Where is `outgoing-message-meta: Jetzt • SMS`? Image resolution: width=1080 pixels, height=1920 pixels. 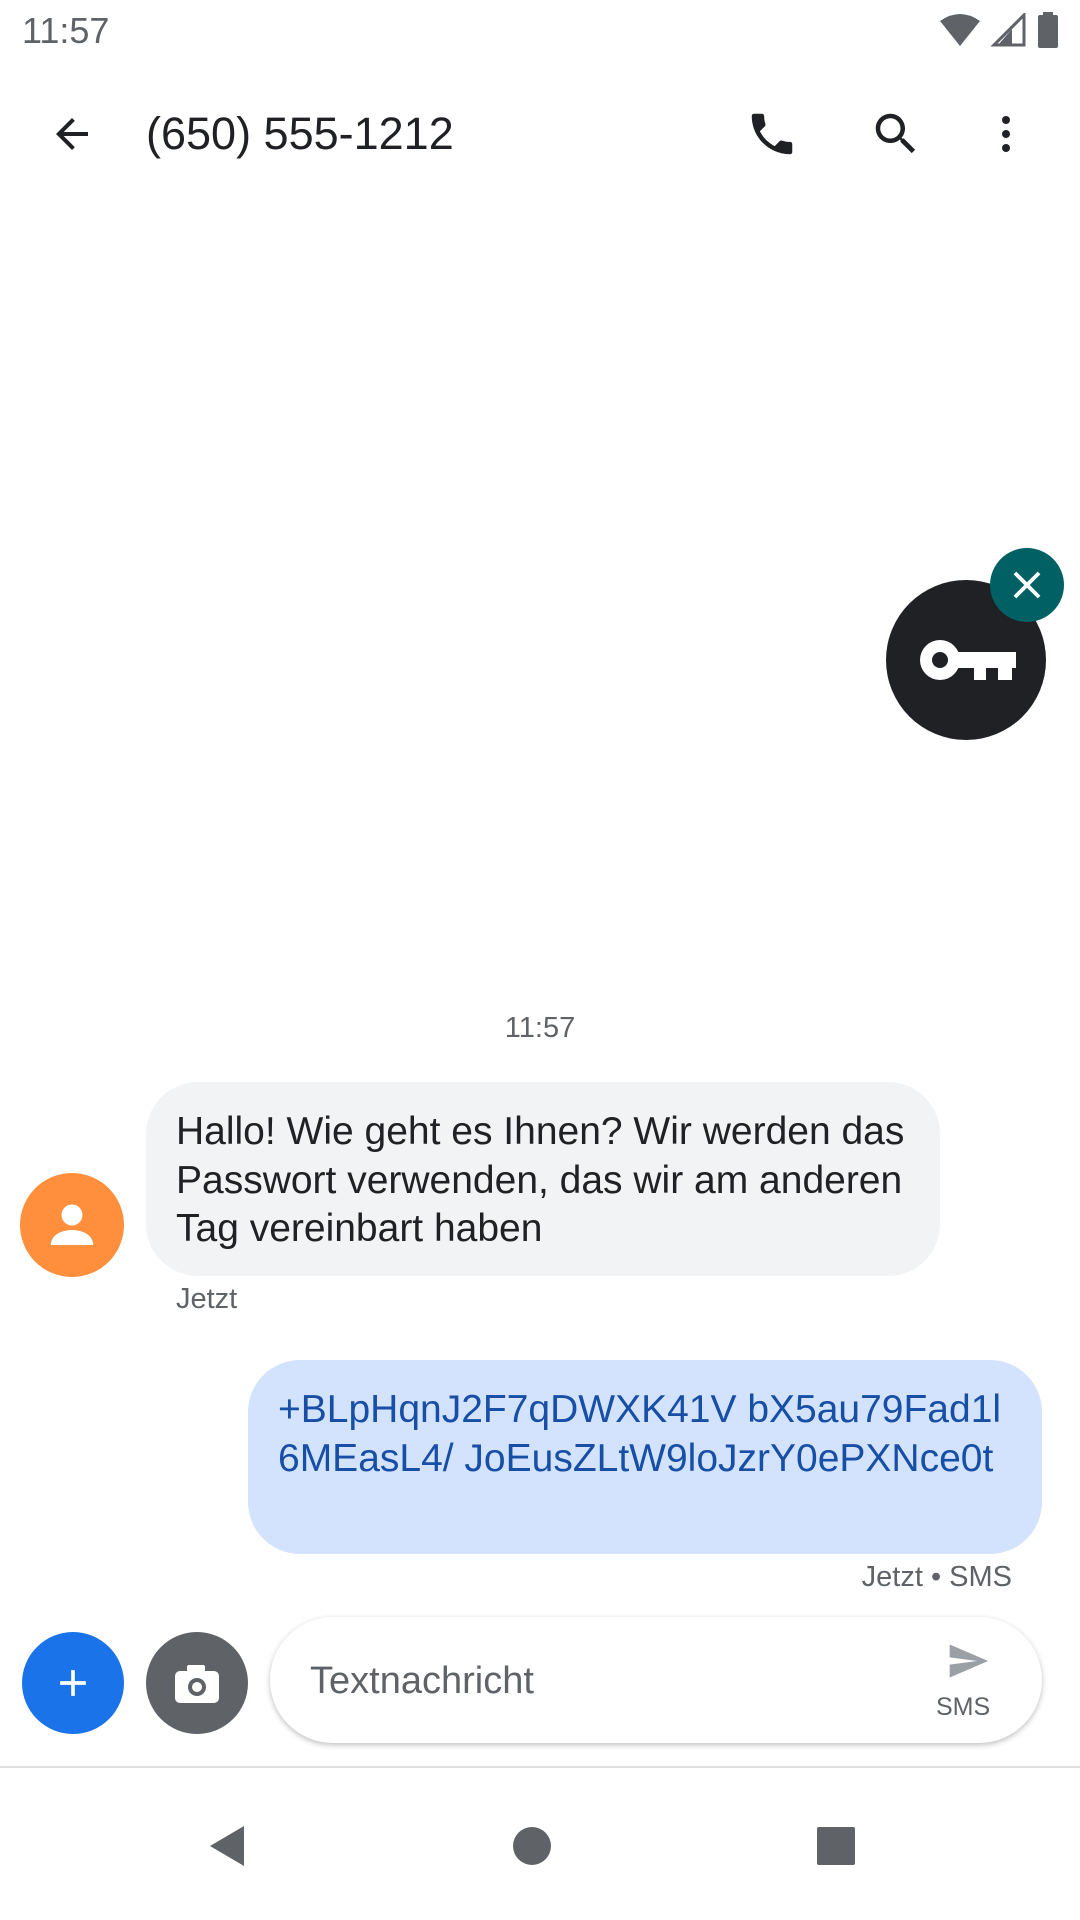 outgoing-message-meta: Jetzt • SMS is located at coordinates (936, 1577).